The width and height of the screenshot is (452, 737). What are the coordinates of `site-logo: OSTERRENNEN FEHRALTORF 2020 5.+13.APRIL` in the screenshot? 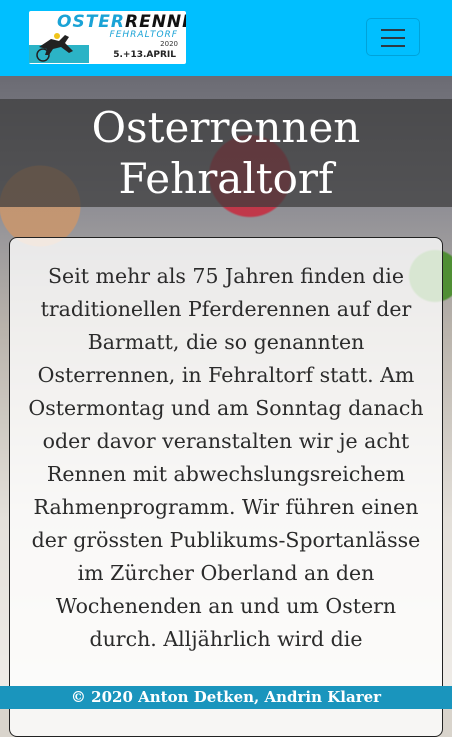 It's located at (107, 37).